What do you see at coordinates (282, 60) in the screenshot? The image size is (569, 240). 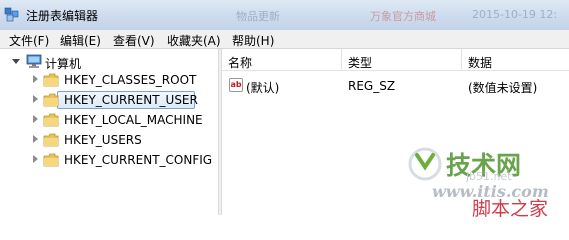 I see `column-header-name: 名称` at bounding box center [282, 60].